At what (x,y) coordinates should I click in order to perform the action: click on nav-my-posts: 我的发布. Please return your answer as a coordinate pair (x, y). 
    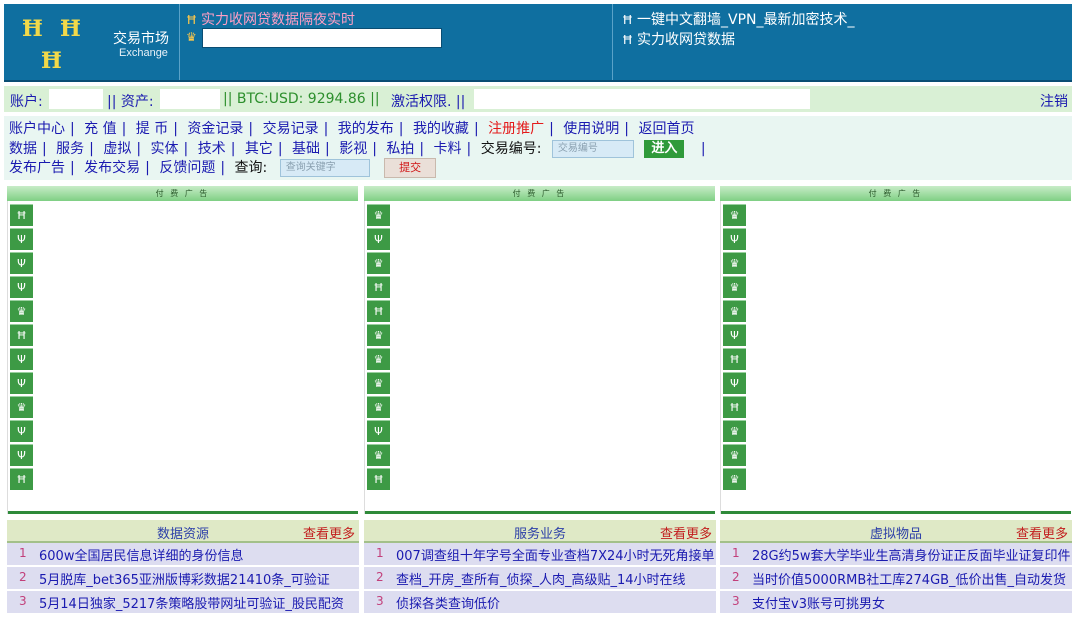
    Looking at the image, I should click on (366, 129).